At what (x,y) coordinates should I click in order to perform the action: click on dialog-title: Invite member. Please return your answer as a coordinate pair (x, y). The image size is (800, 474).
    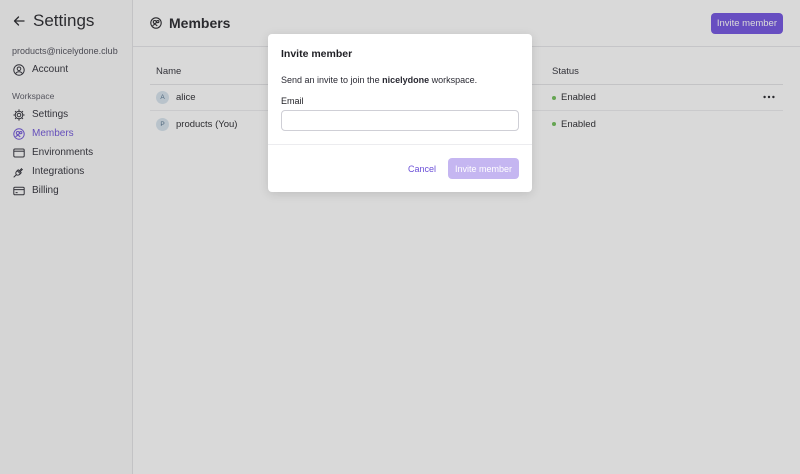
    Looking at the image, I should click on (317, 54).